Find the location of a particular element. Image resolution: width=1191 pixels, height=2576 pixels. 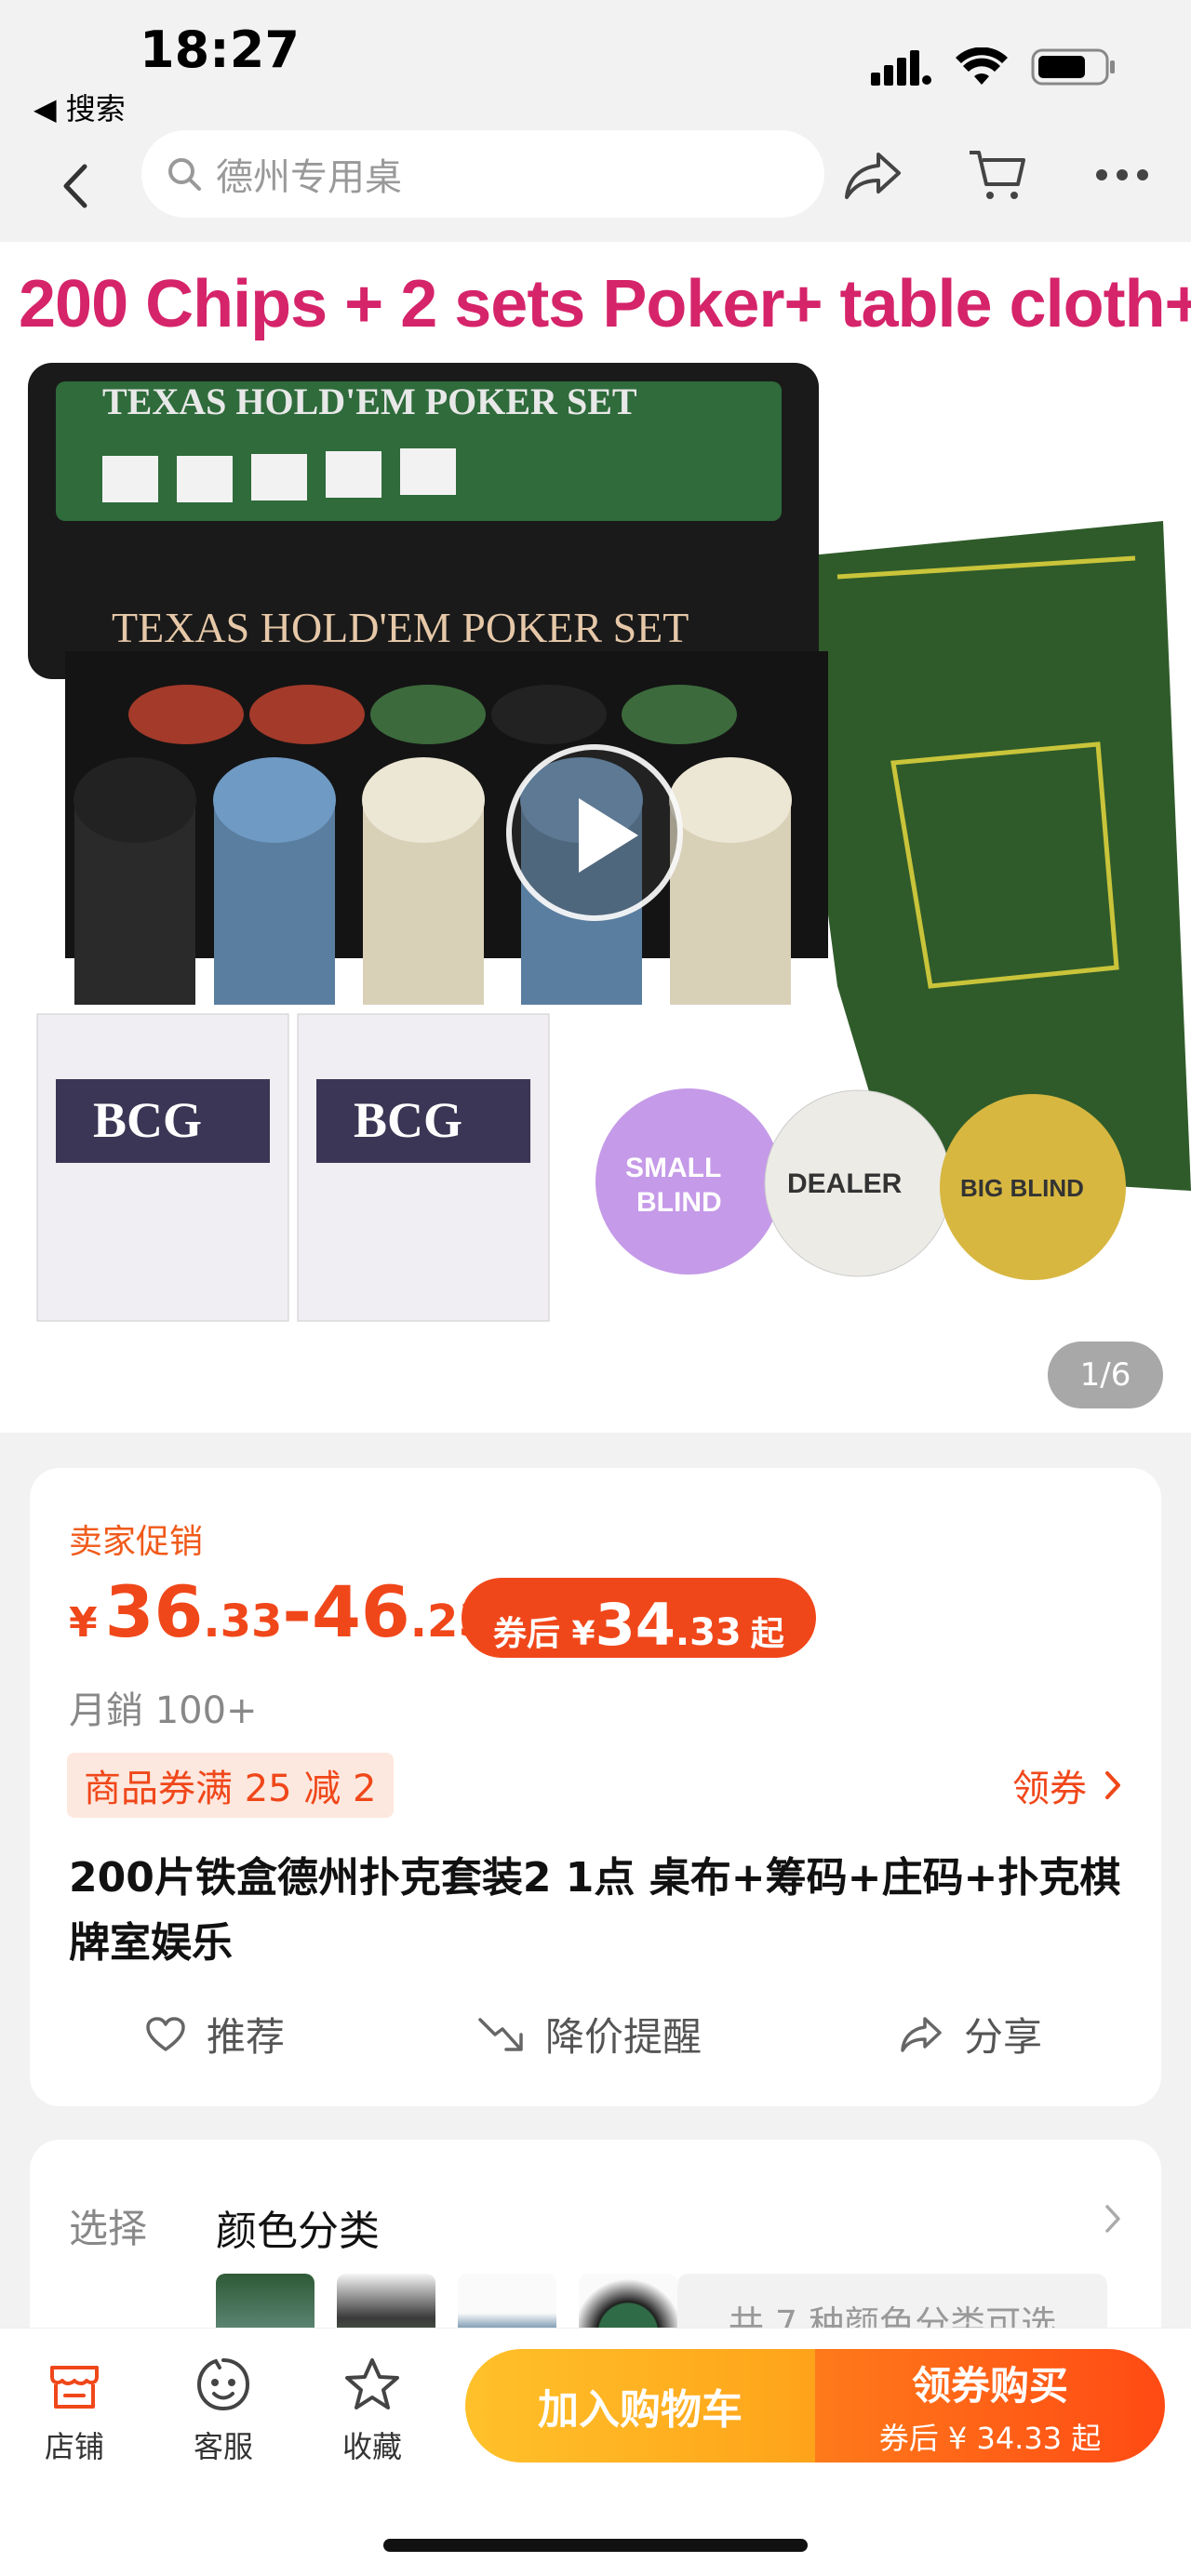

image-counter: 1/6 is located at coordinates (1105, 1374).